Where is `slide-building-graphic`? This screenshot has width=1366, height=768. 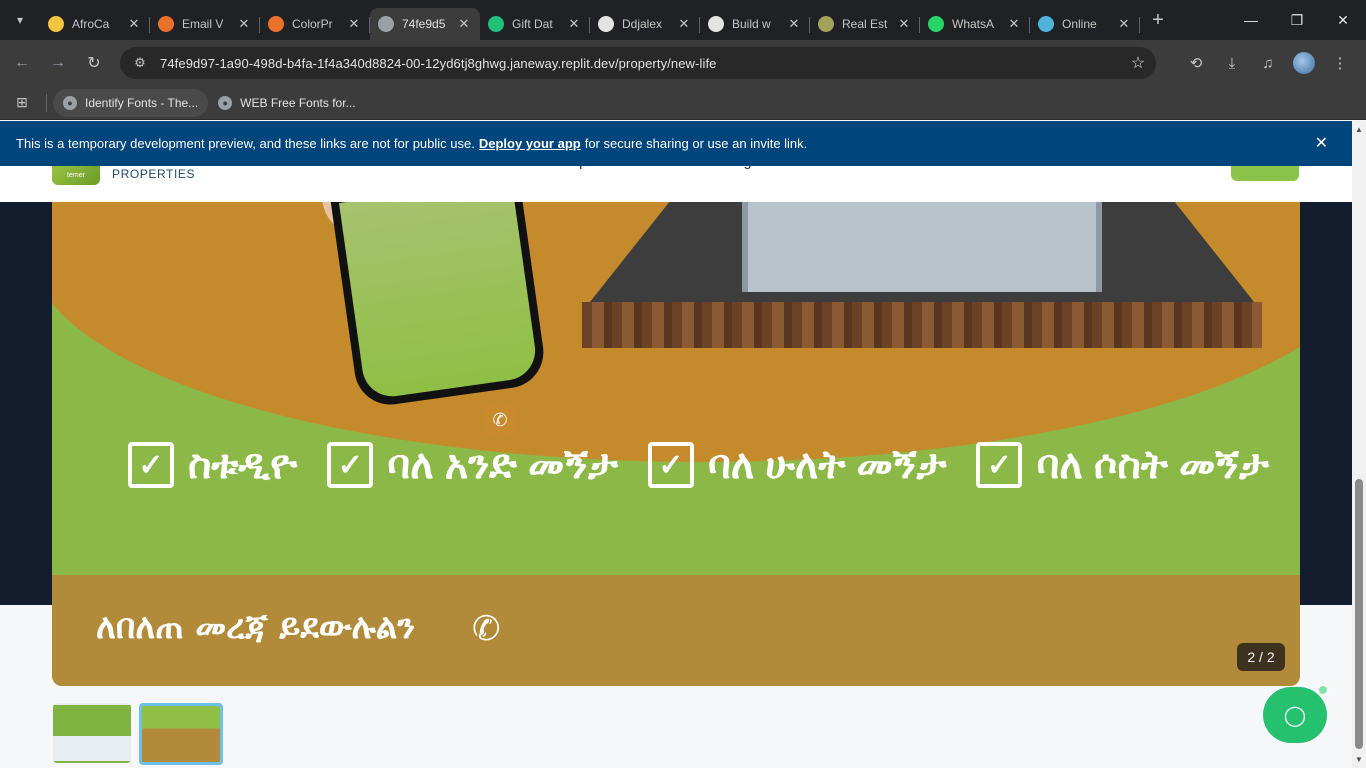
slide-building-graphic is located at coordinates (922, 314).